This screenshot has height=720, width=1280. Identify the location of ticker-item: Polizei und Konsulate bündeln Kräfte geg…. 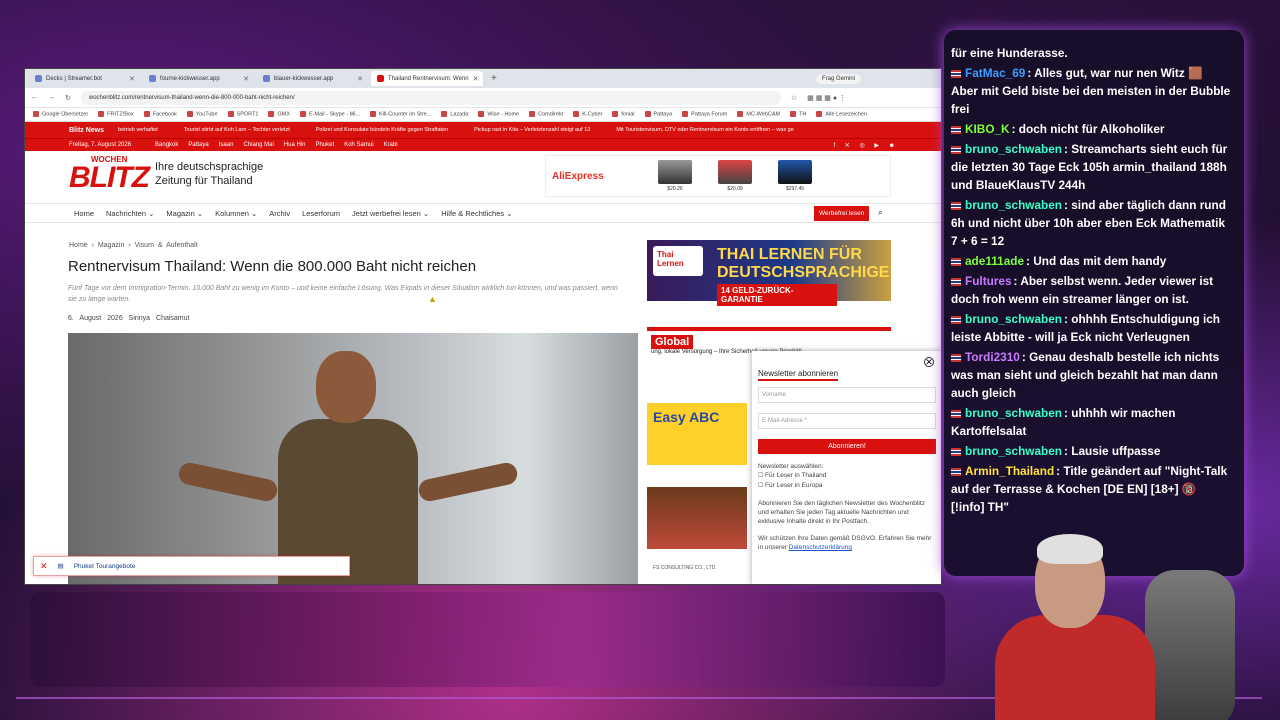
(382, 130).